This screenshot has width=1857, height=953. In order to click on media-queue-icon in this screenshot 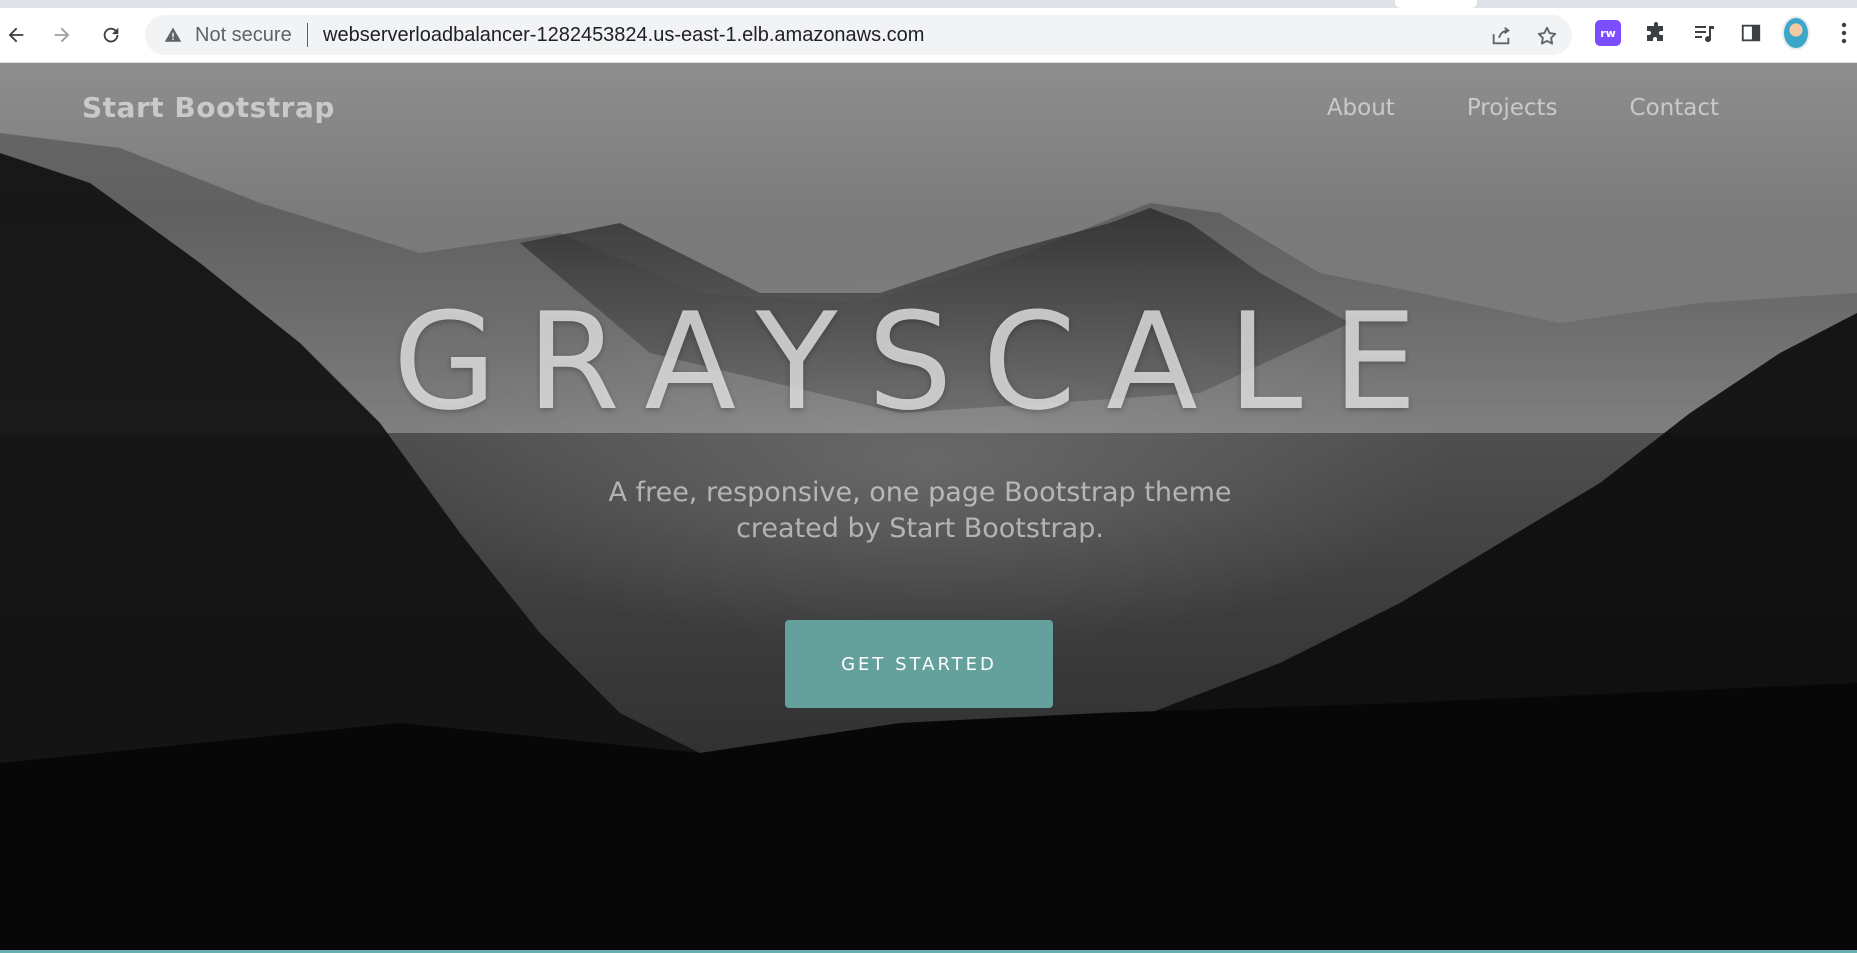, I will do `click(1704, 33)`.